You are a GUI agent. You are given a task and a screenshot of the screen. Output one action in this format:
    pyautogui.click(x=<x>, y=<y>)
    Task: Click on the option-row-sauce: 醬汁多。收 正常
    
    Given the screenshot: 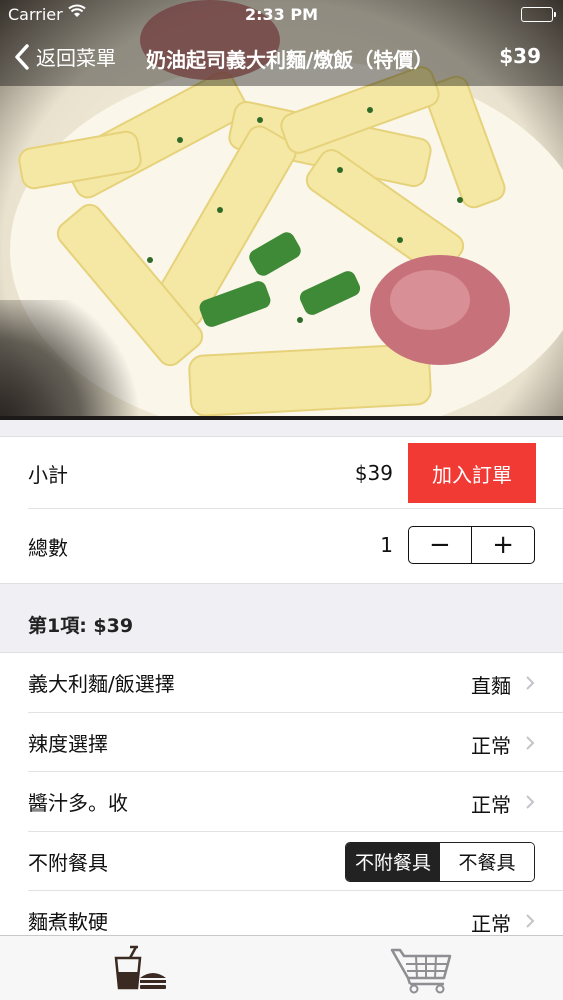 What is the action you would take?
    pyautogui.click(x=281, y=802)
    